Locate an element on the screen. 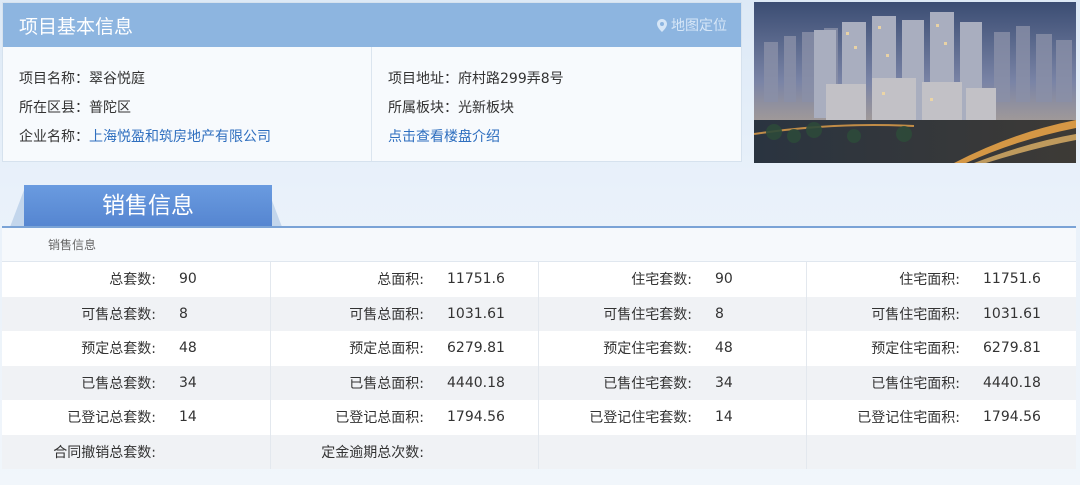 The width and height of the screenshot is (1080, 485). block-row: 所属板块：光新板块 is located at coordinates (476, 108).